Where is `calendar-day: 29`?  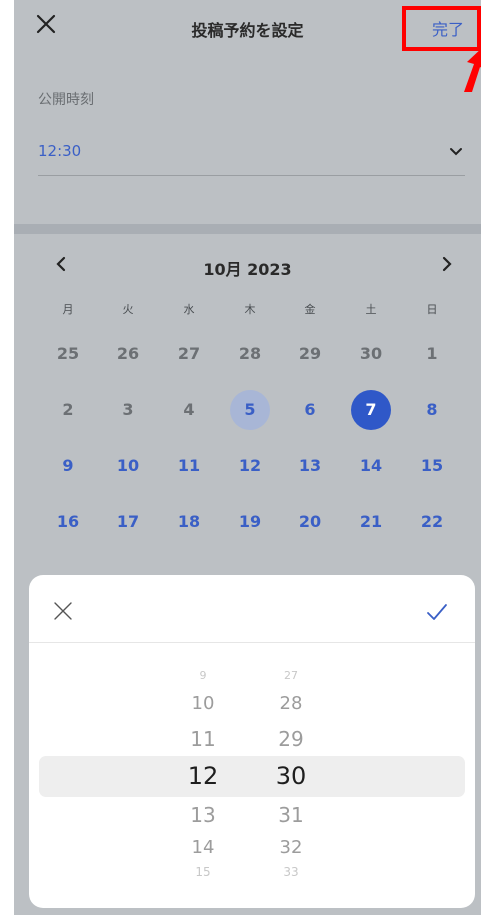 calendar-day: 29 is located at coordinates (310, 354).